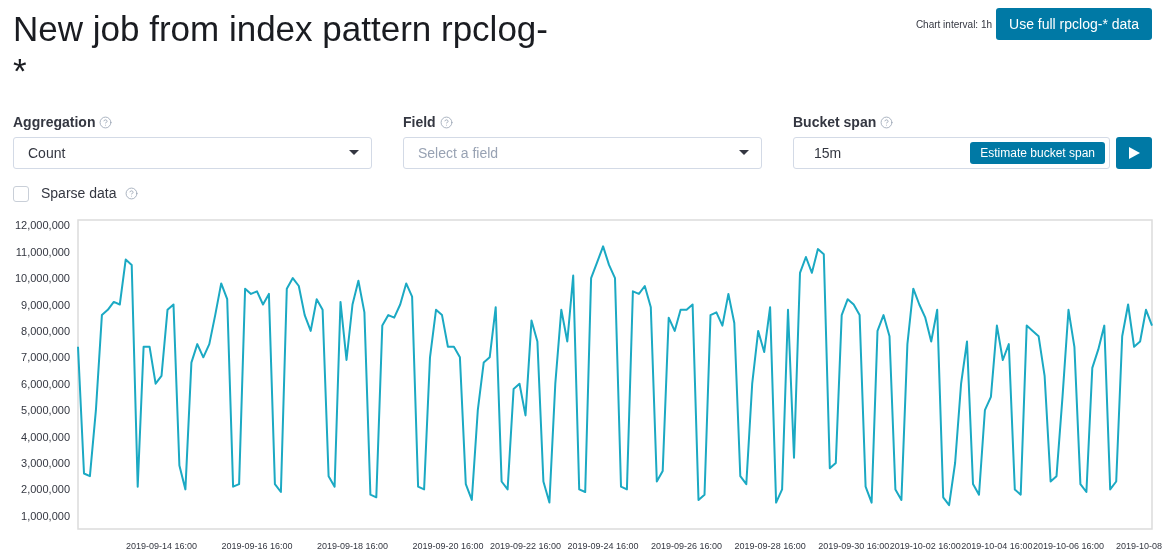 This screenshot has width=1167, height=558. What do you see at coordinates (42, 251) in the screenshot?
I see `y-tick-label: 11,000,000` at bounding box center [42, 251].